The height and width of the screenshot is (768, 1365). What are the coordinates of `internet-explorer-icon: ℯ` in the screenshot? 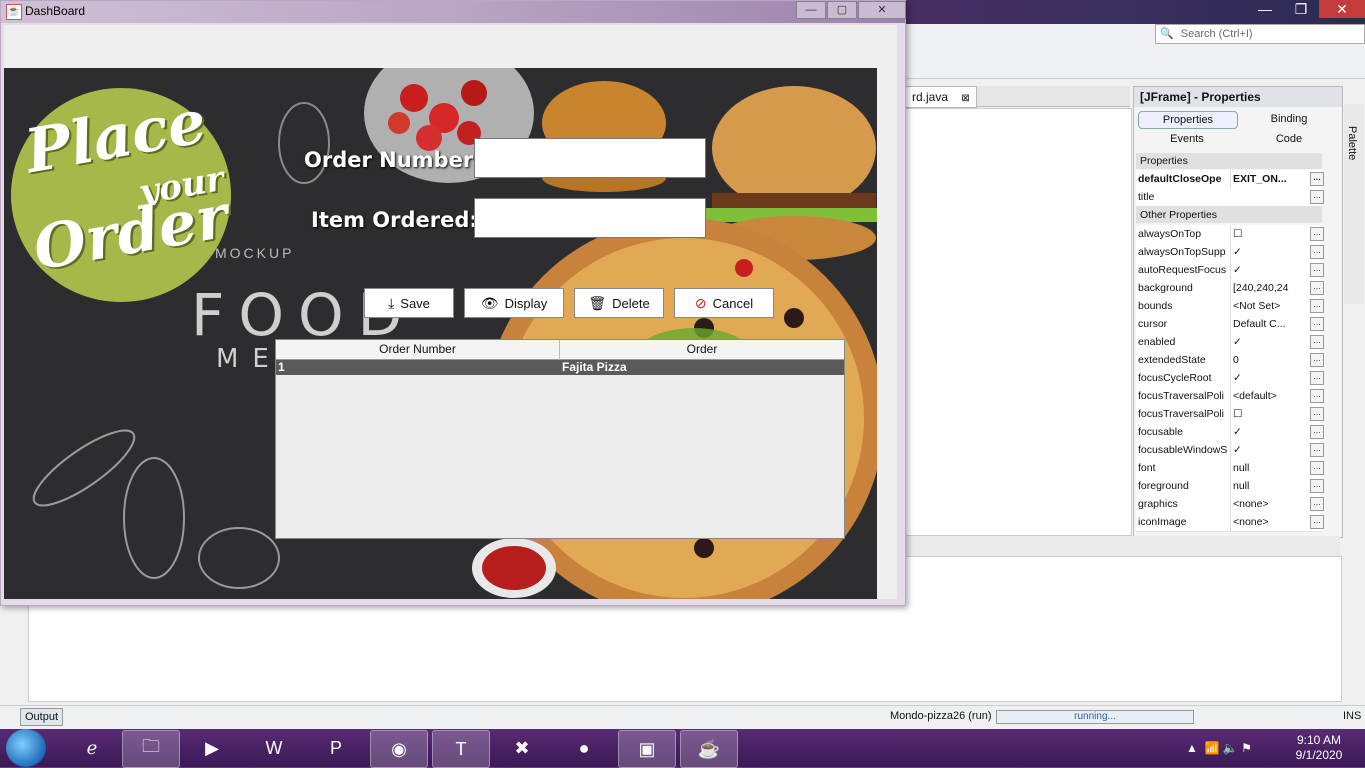 It's located at (92, 748).